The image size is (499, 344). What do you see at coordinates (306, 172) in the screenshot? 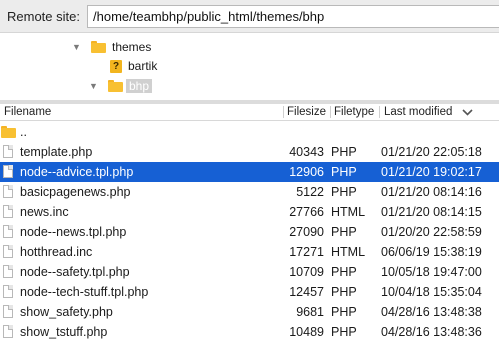
I see `file-size: 12906` at bounding box center [306, 172].